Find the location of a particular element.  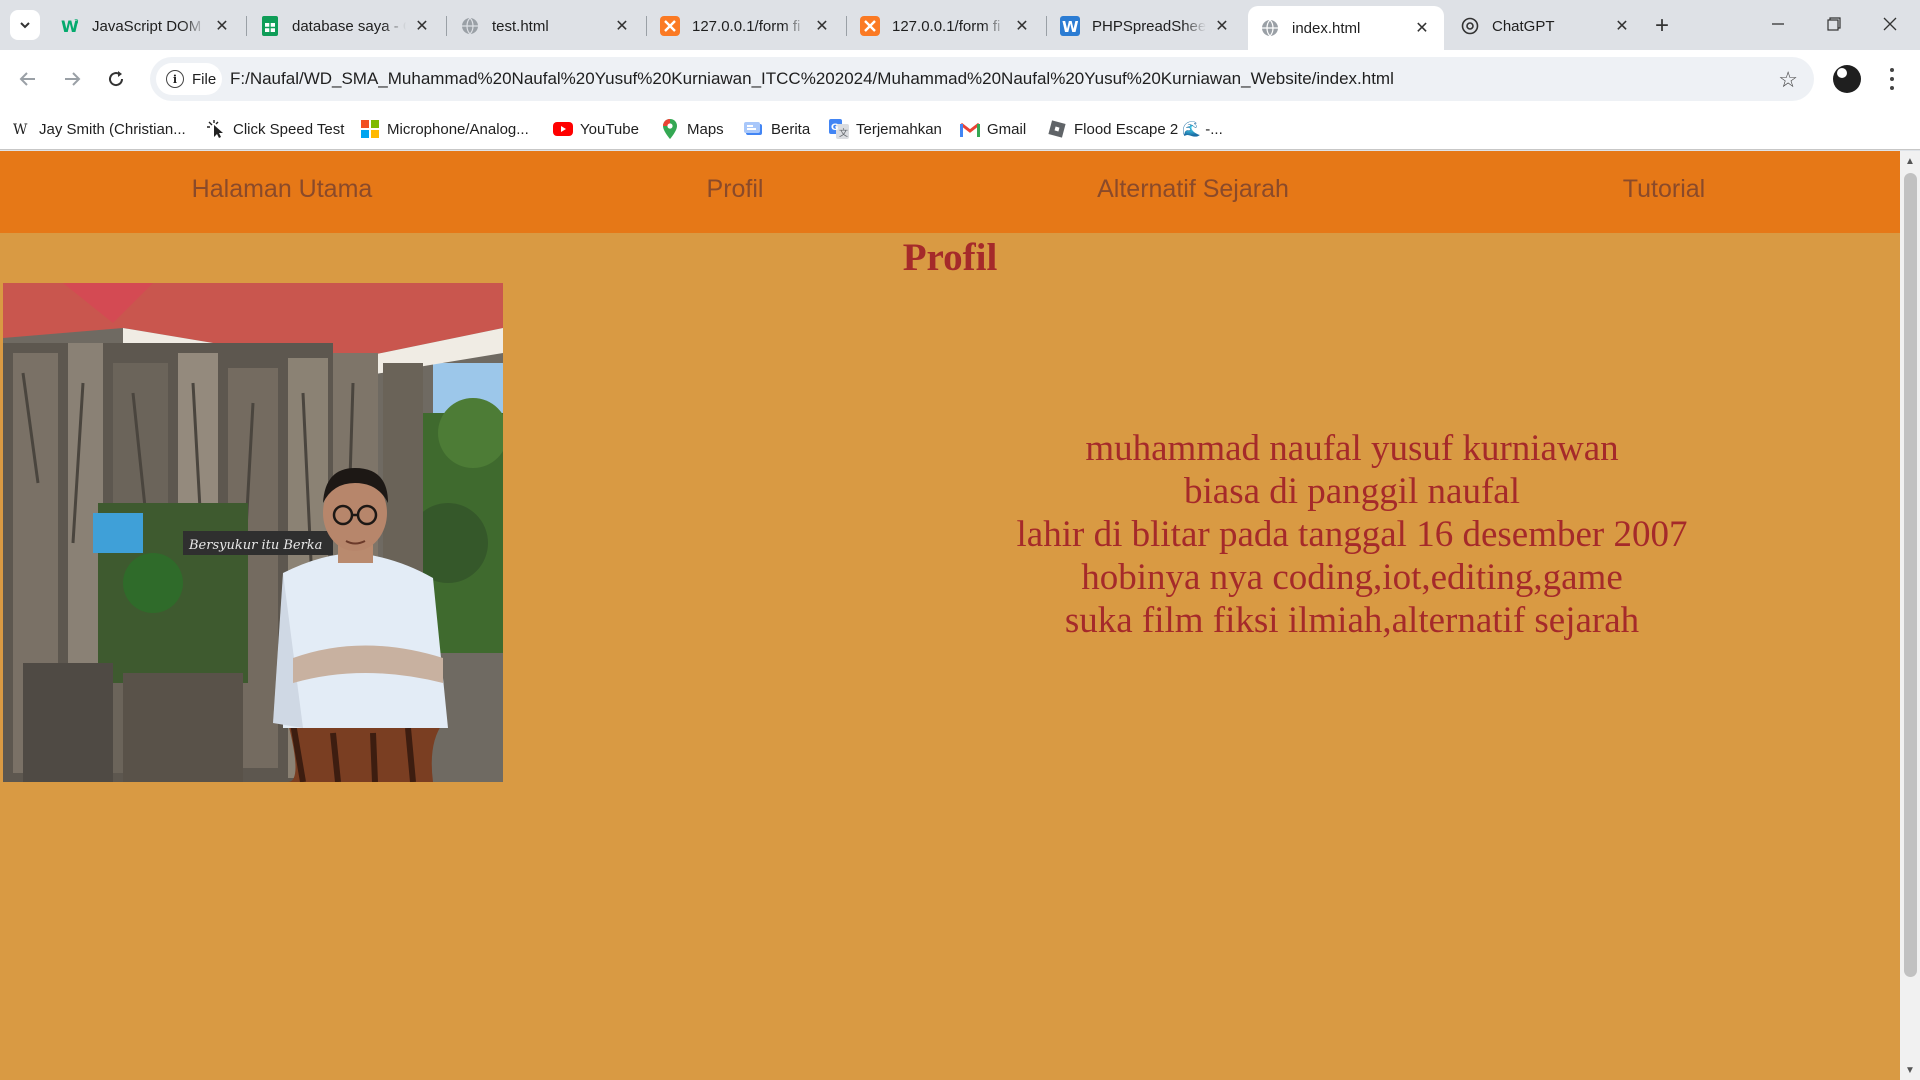

tab-index-html: index.html ✕ is located at coordinates (1346, 28).